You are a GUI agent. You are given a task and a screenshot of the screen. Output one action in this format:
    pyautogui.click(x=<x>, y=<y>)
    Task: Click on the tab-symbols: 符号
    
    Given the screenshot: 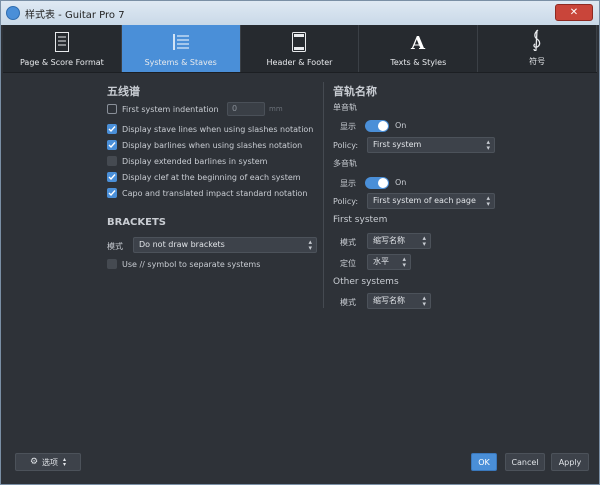 What is the action you would take?
    pyautogui.click(x=537, y=48)
    